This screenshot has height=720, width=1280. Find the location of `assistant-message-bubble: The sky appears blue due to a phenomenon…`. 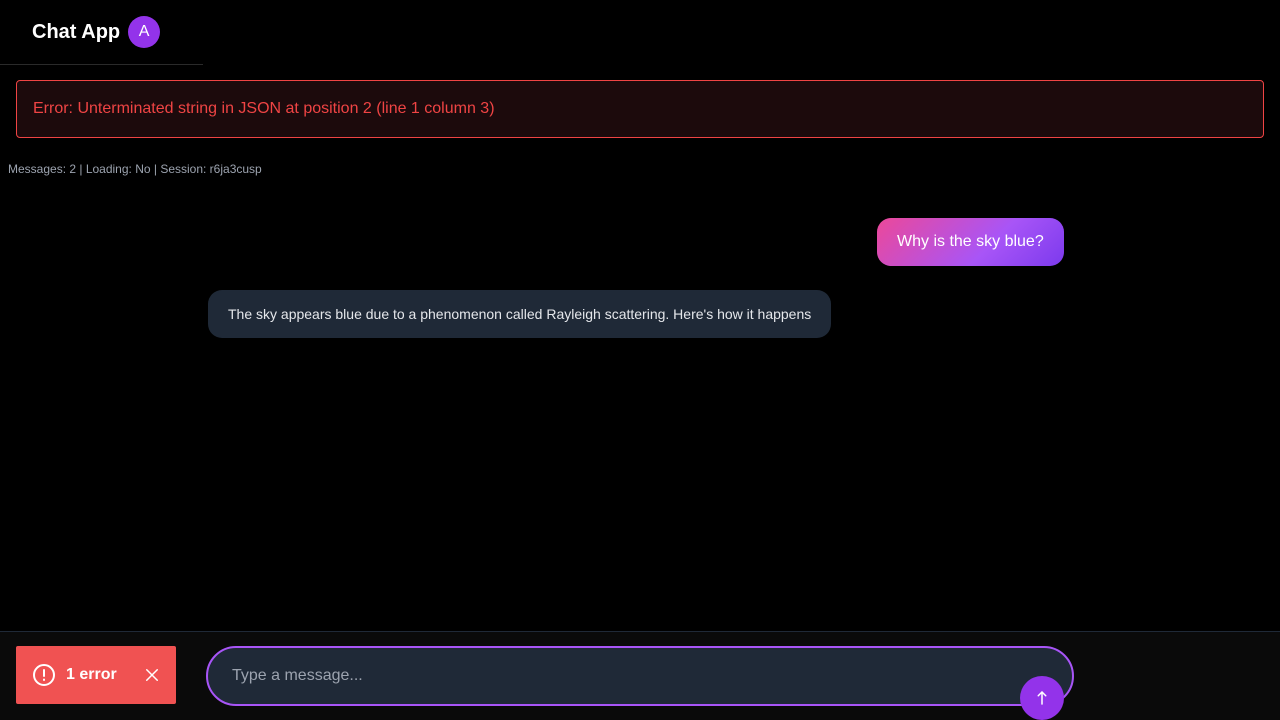

assistant-message-bubble: The sky appears blue due to a phenomenon… is located at coordinates (520, 314).